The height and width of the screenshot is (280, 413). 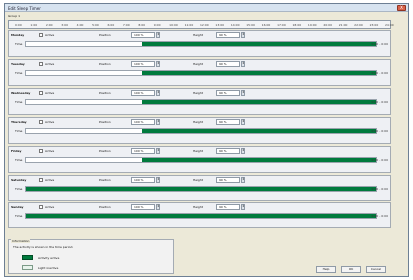 I want to click on ruler-tick-label: 20:00, so click(x=327, y=25).